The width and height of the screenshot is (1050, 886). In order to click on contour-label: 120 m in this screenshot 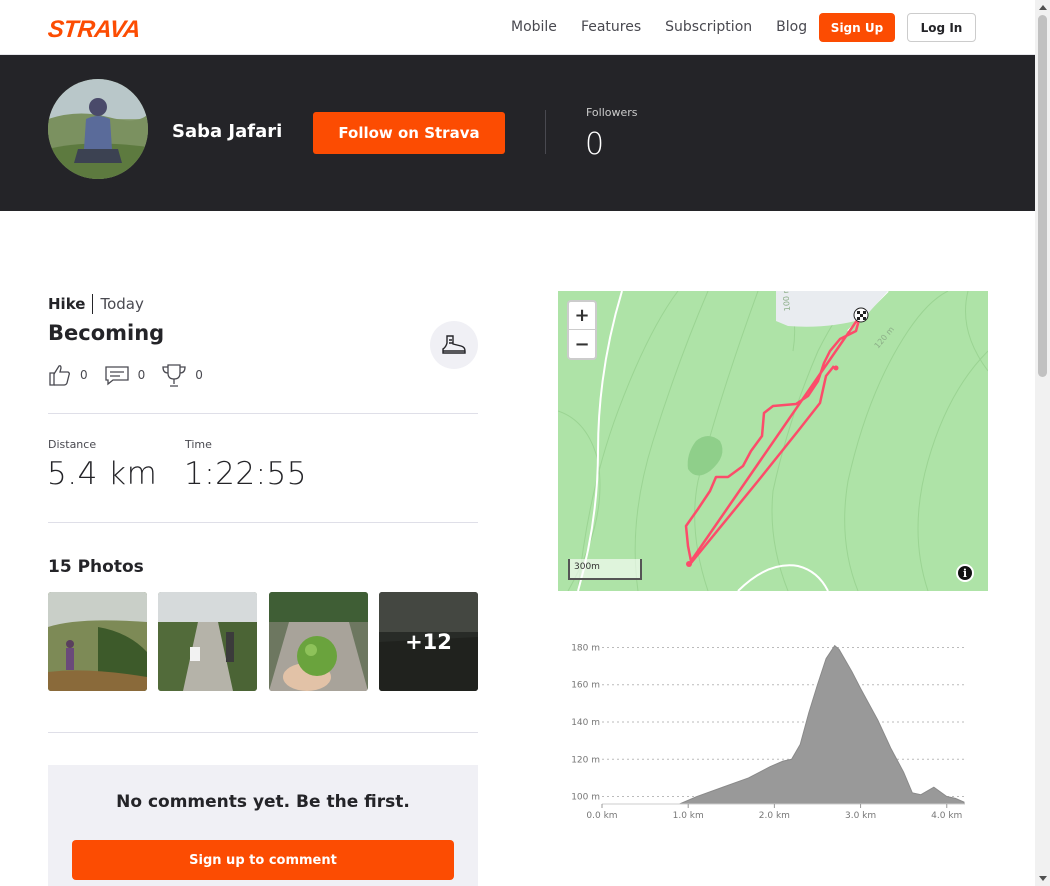, I will do `click(884, 338)`.